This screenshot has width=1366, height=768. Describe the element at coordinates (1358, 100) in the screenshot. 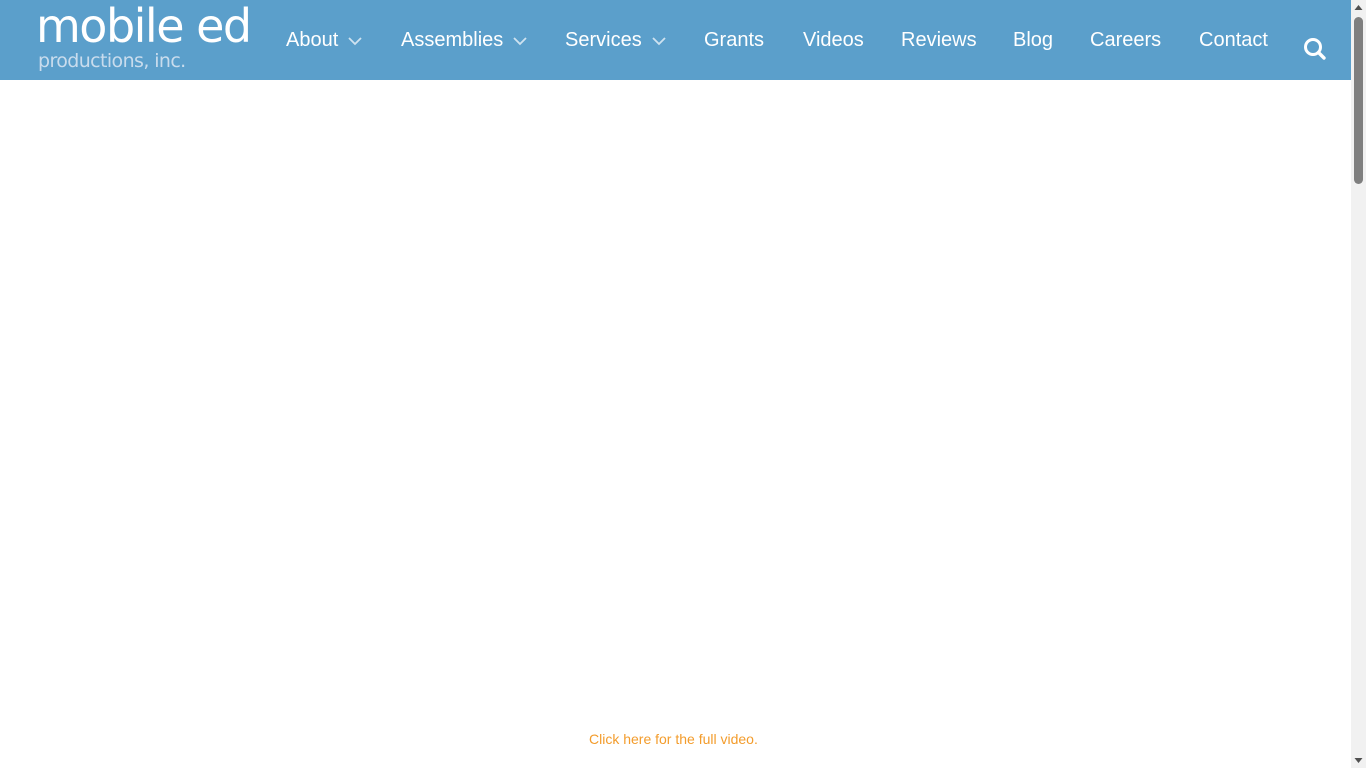

I see `scrollbar-thumb` at that location.